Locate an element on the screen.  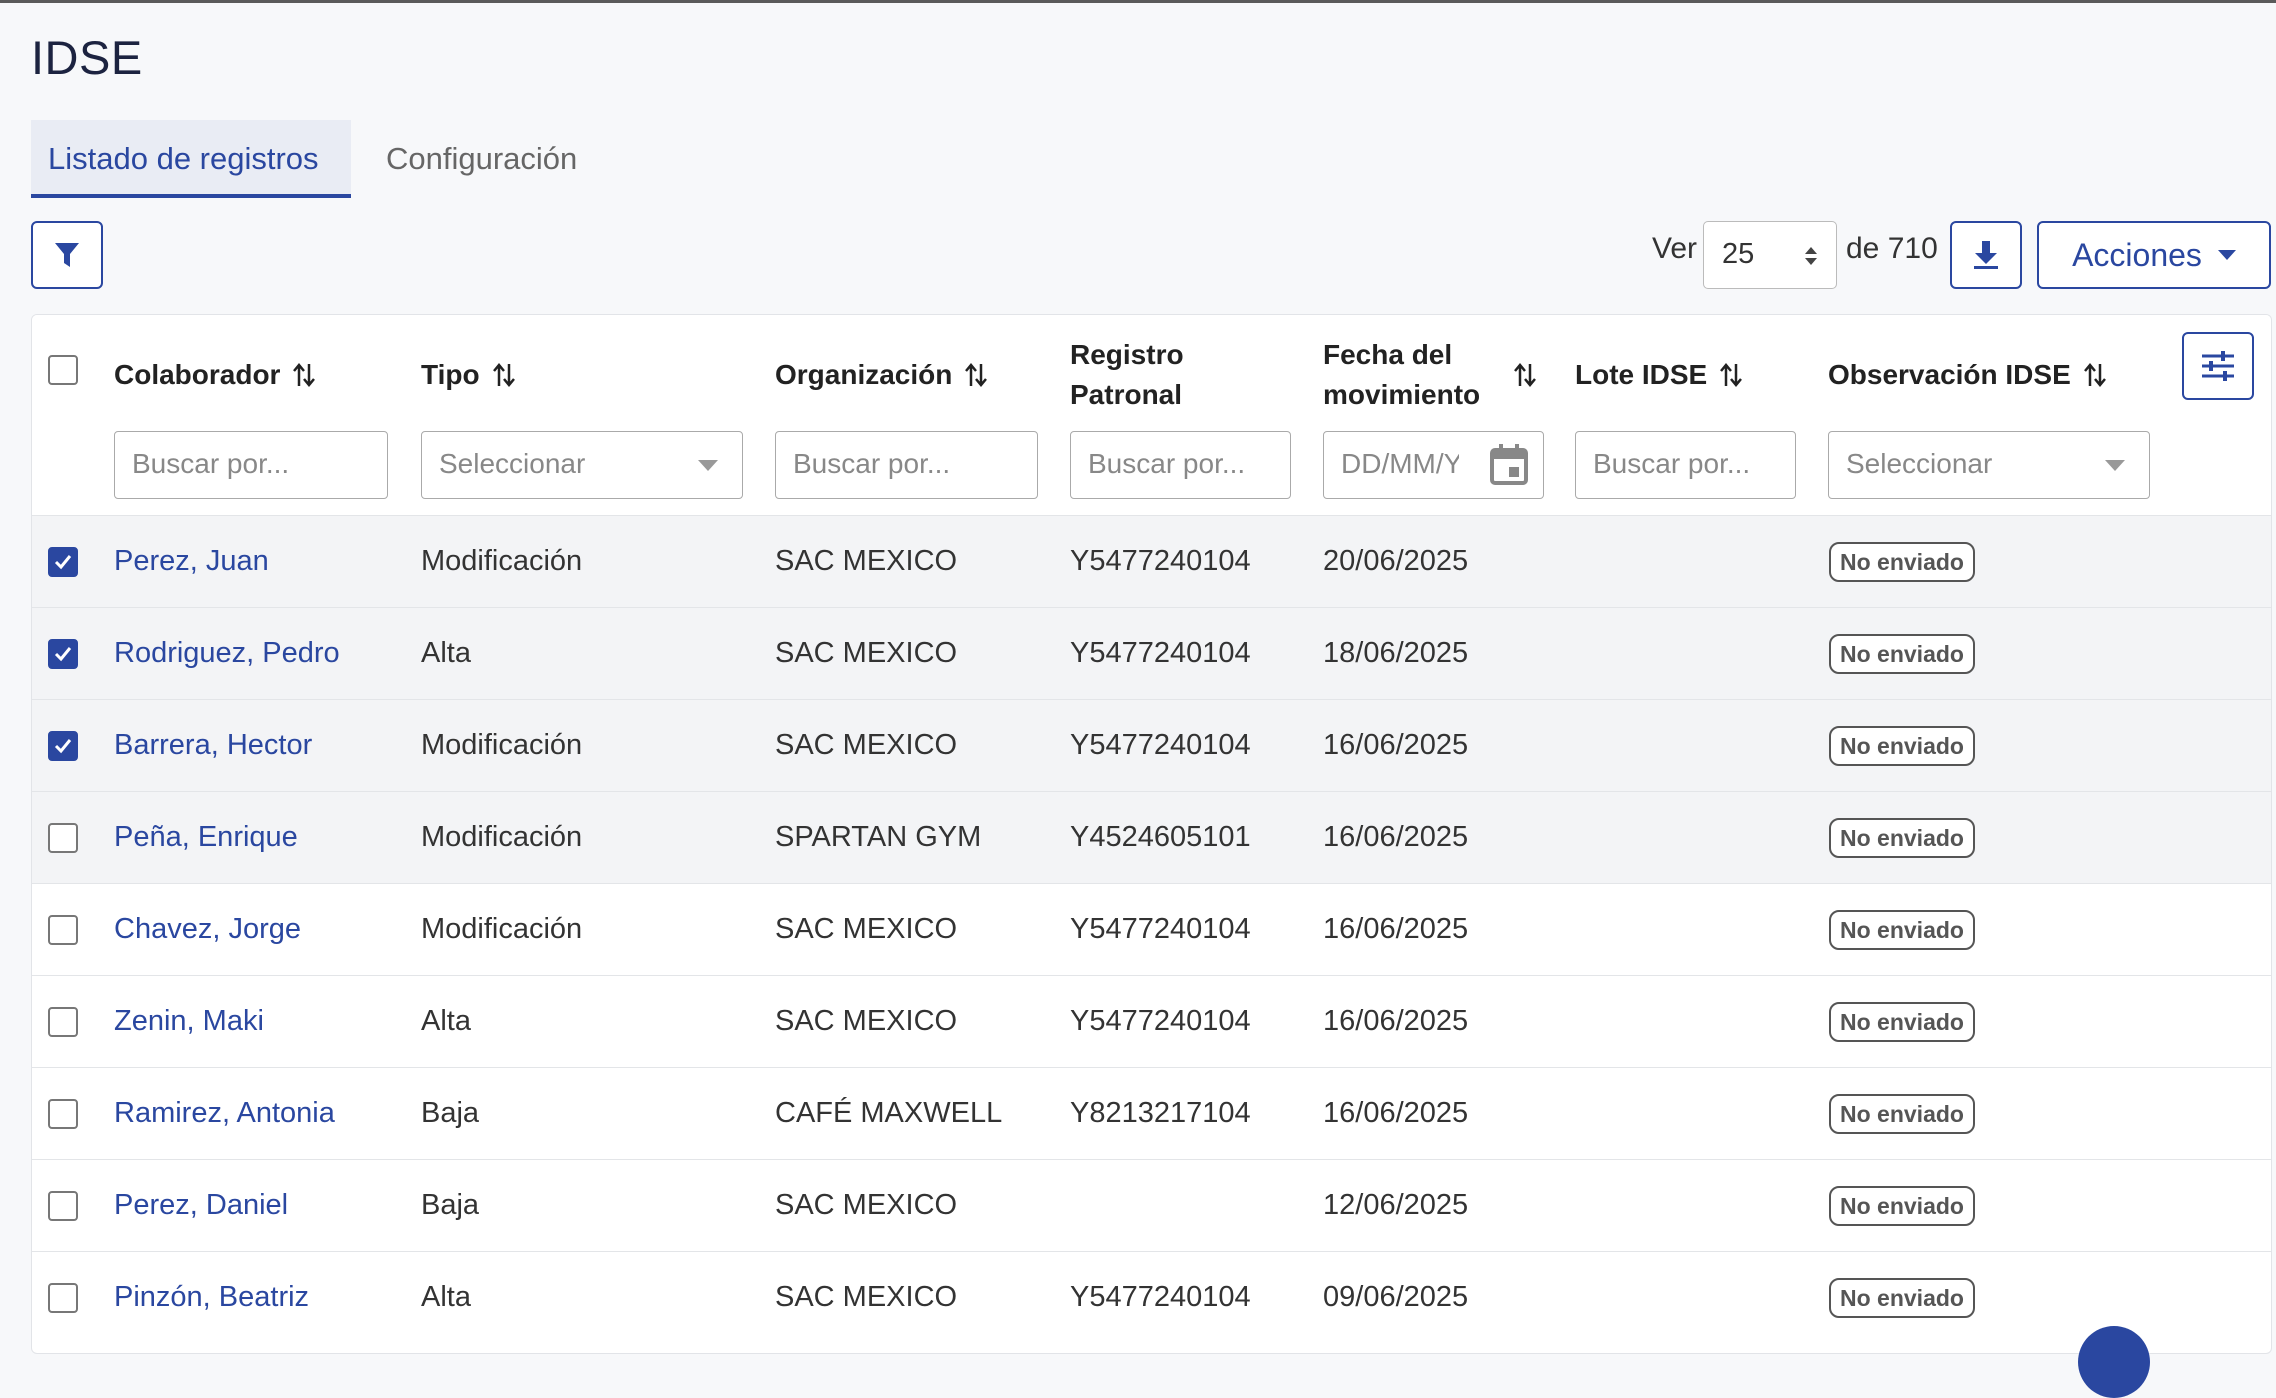
fecha-date-input: DD/MM/YYYY is located at coordinates (1433, 465).